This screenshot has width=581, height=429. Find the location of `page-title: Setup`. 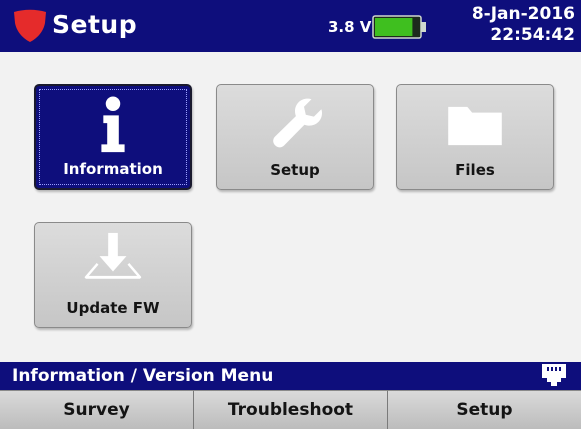

page-title: Setup is located at coordinates (95, 24).